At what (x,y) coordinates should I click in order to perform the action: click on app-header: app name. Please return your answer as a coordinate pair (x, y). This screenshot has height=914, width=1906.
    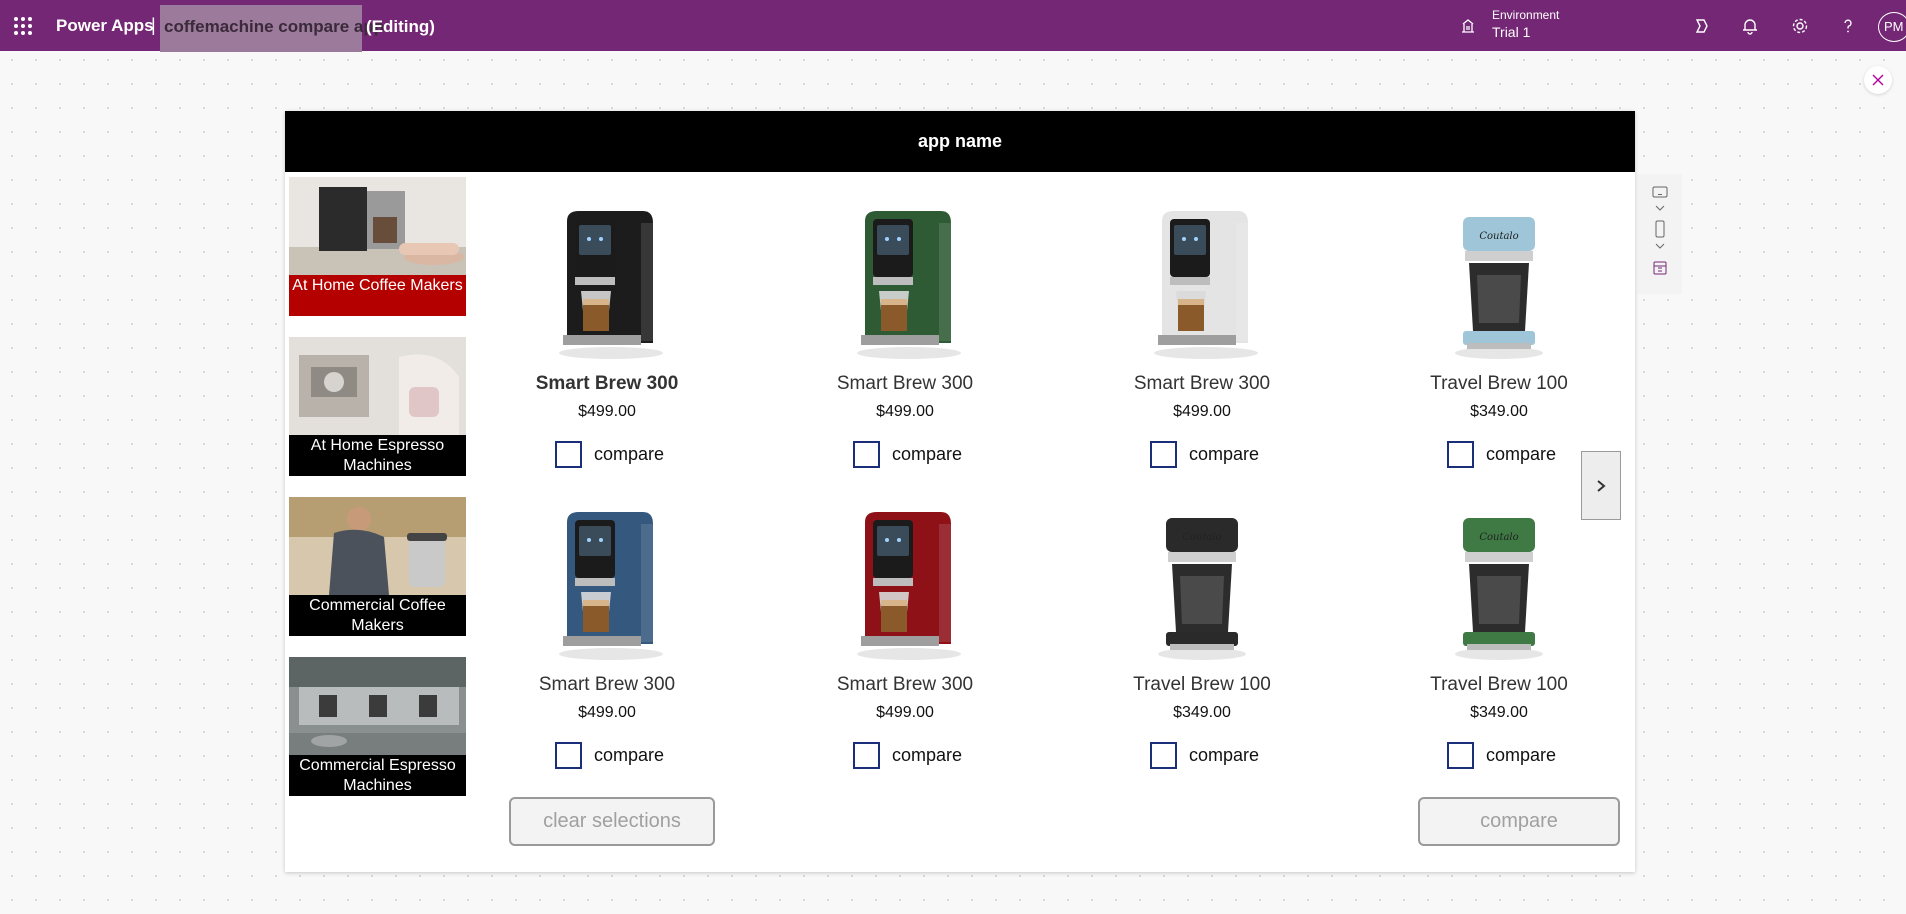
    Looking at the image, I should click on (960, 141).